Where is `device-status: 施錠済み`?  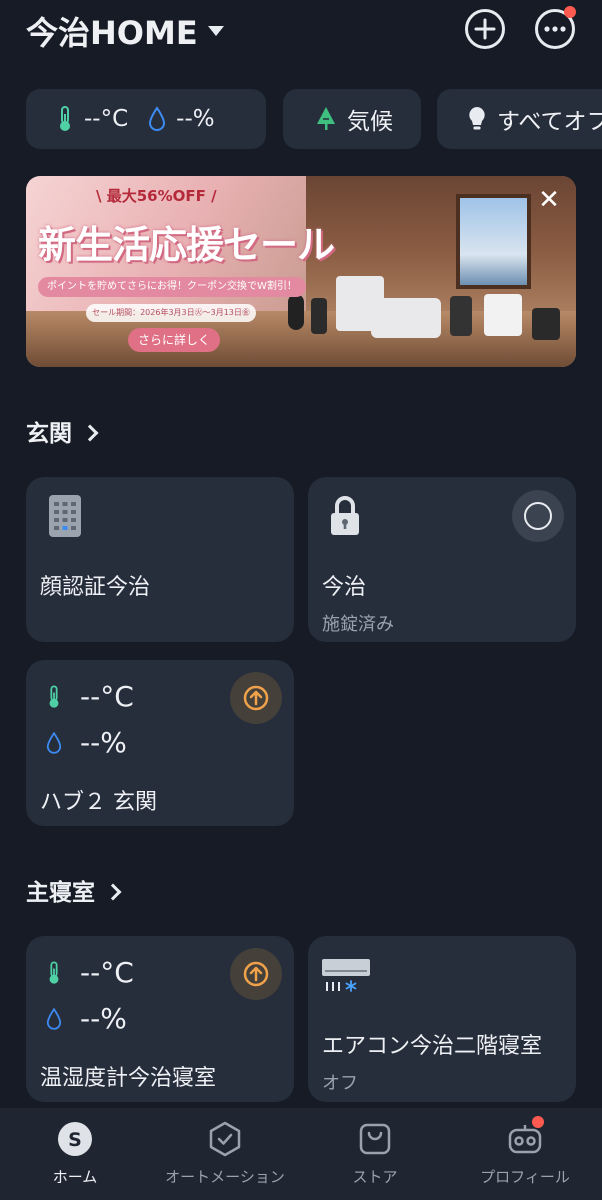 device-status: 施錠済み is located at coordinates (358, 624).